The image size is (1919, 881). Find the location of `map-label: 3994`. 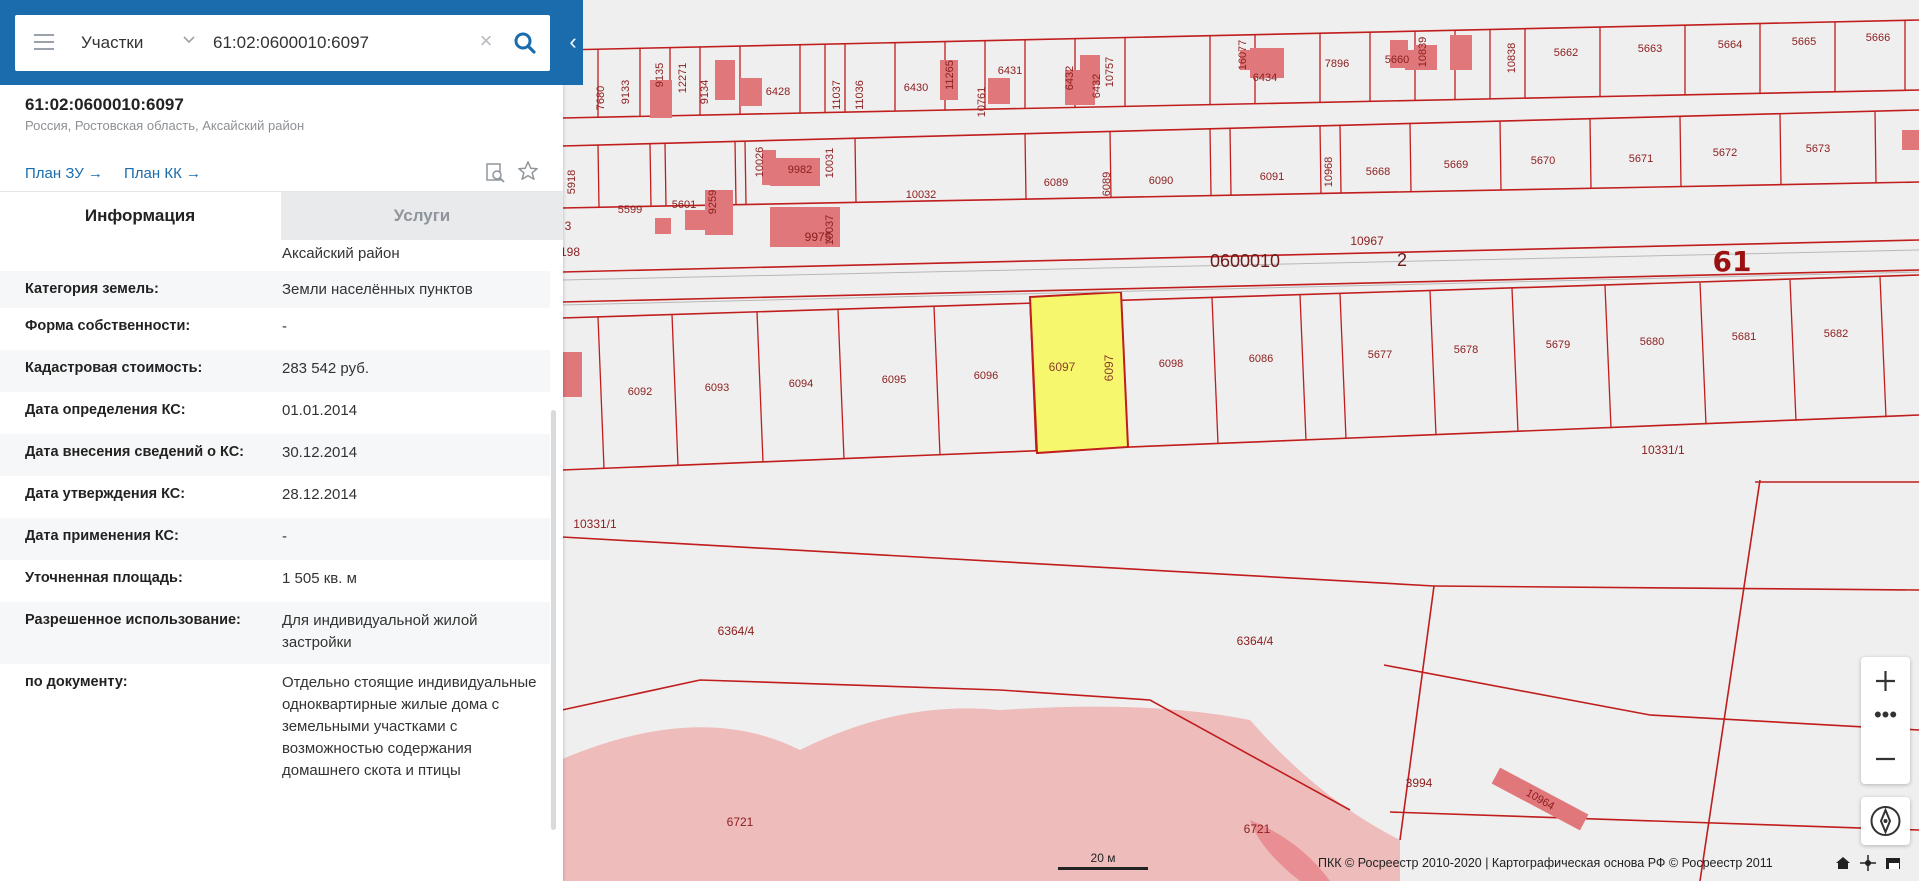

map-label: 3994 is located at coordinates (1419, 783).